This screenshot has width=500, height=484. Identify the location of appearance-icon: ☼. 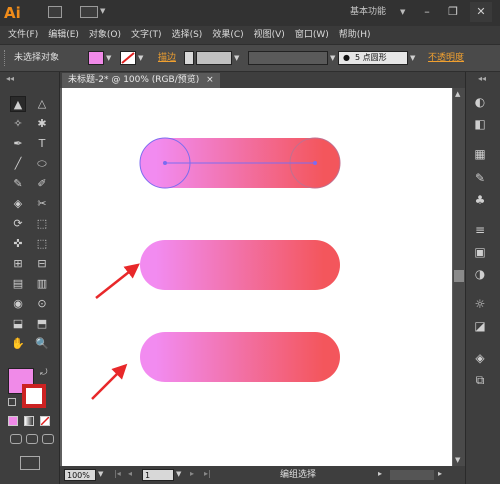
(480, 304).